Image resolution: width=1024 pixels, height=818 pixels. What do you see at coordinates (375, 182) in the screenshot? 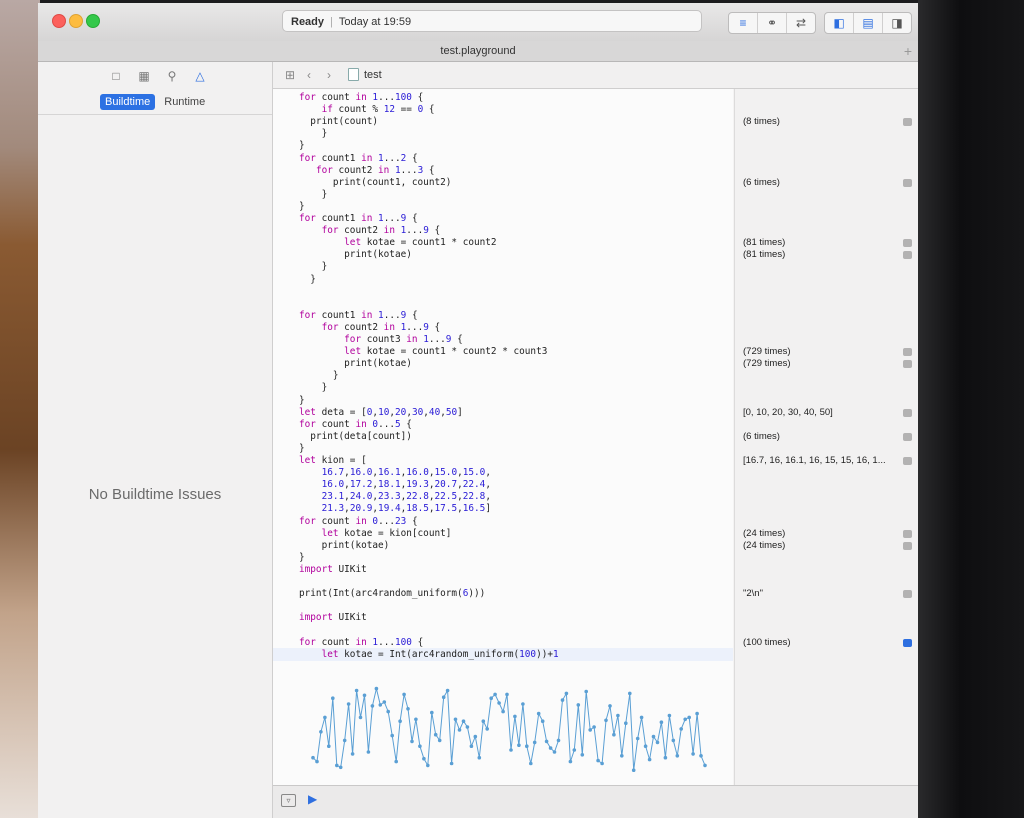
I see `code-line: print(count1, count2)` at bounding box center [375, 182].